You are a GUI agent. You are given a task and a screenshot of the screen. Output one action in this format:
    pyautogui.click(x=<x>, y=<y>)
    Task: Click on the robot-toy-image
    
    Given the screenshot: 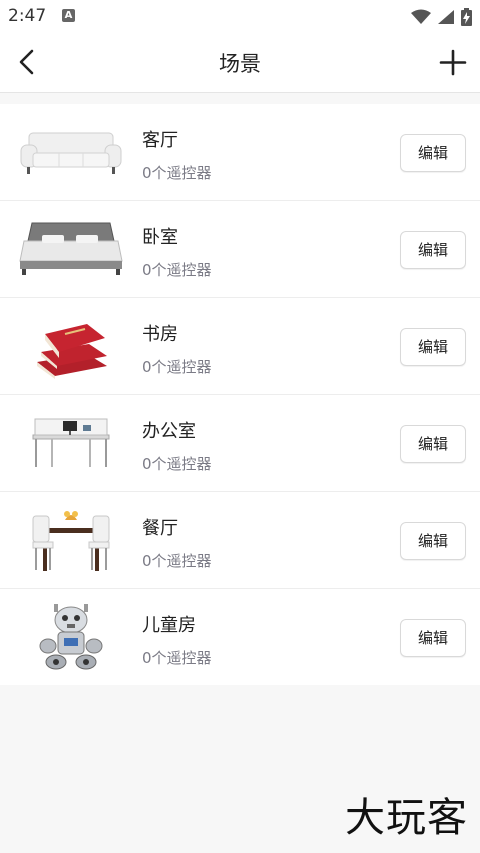 What is the action you would take?
    pyautogui.click(x=71, y=637)
    